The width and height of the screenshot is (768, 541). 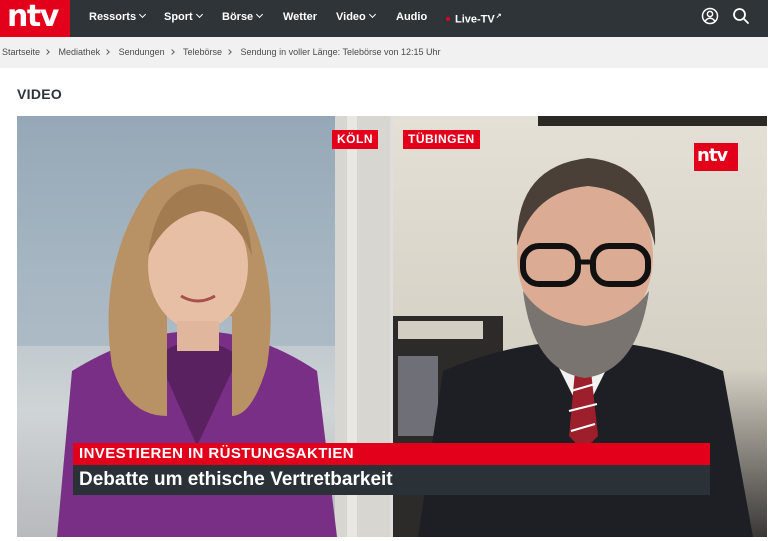 What do you see at coordinates (411, 18) in the screenshot?
I see `nav-item-audio: Audio` at bounding box center [411, 18].